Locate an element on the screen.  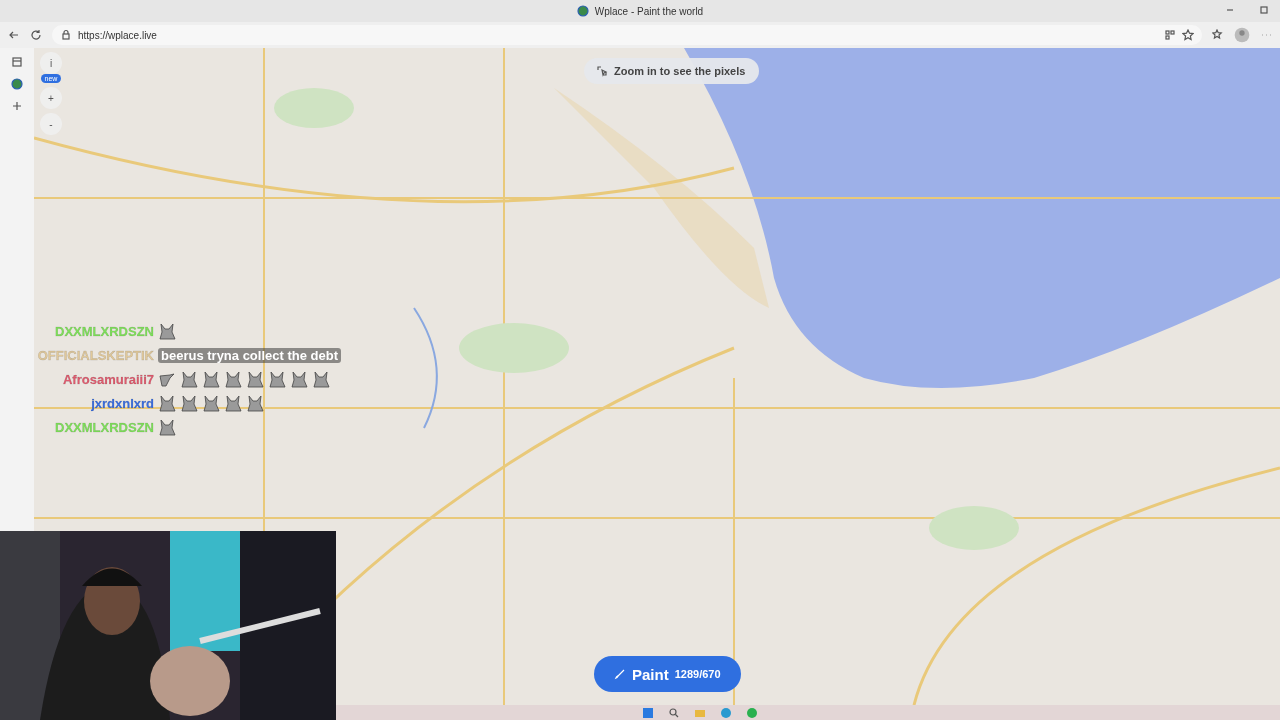
lock-icon is located at coordinates (66, 35).